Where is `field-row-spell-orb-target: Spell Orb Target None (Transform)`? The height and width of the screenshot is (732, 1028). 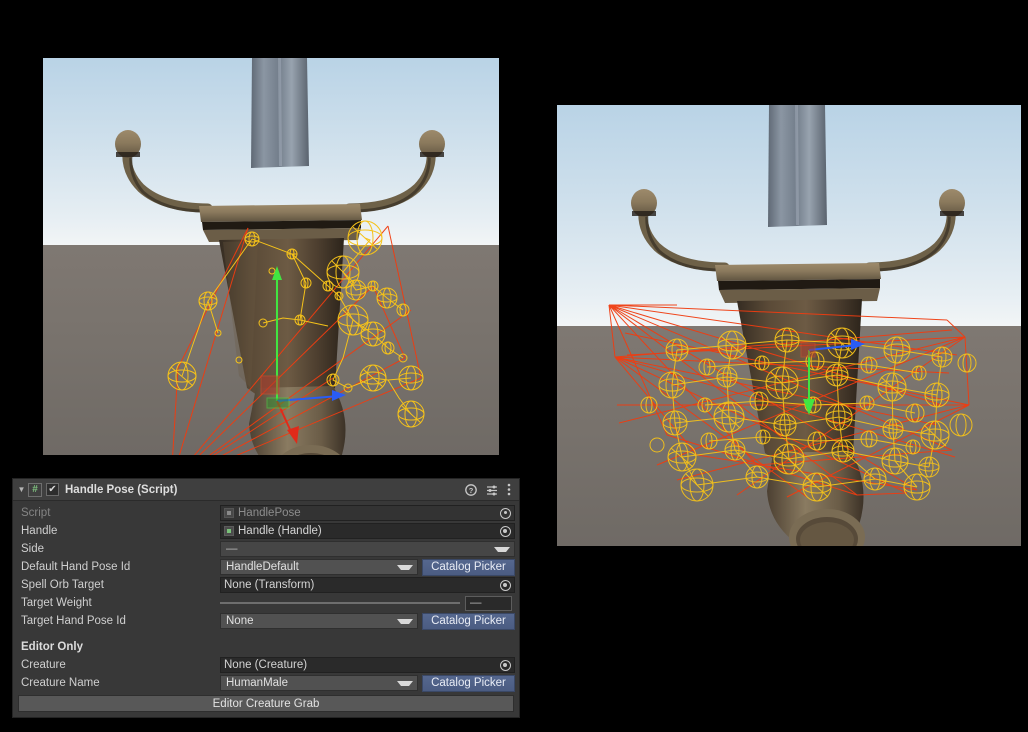
field-row-spell-orb-target: Spell Orb Target None (Transform) is located at coordinates (266, 585).